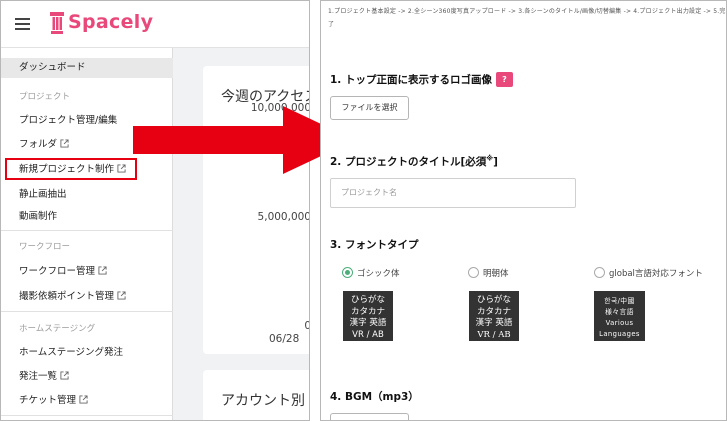  Describe the element at coordinates (374, 245) in the screenshot. I see `section-font-title: 3. フォントタイプ` at that location.